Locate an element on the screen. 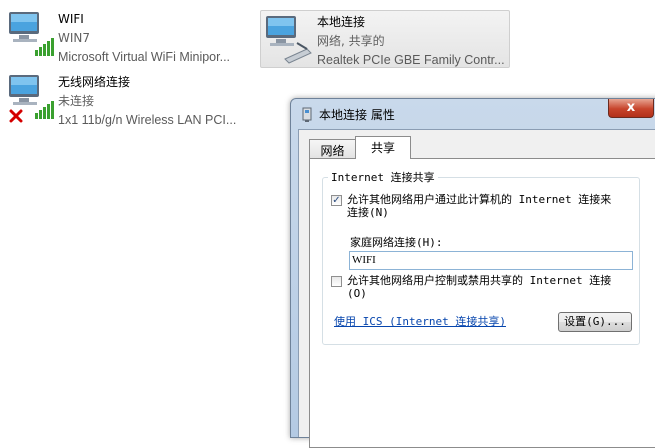 This screenshot has width=655, height=448. wireless-network-icon is located at coordinates (31, 34).